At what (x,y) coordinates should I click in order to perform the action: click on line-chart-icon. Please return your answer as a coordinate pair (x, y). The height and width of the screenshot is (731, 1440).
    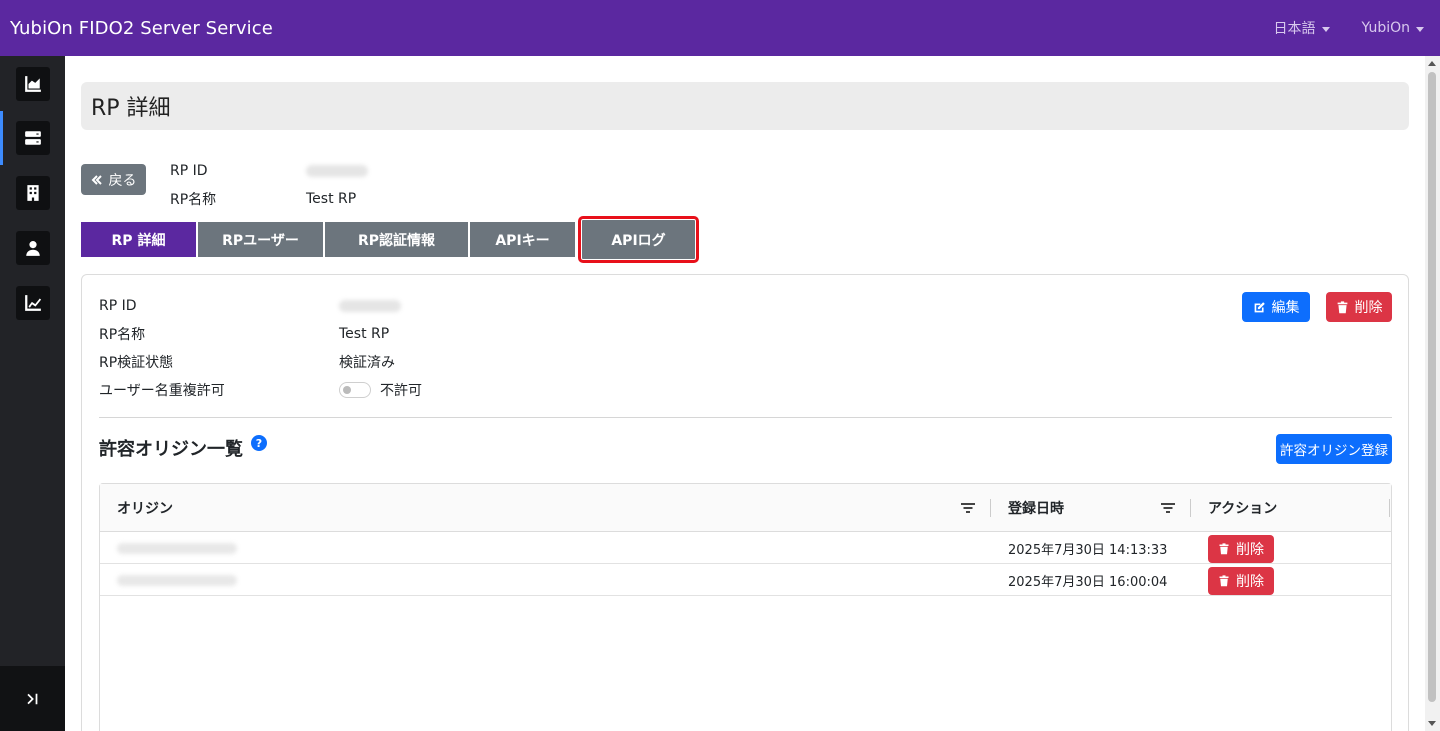
    Looking at the image, I should click on (32, 303).